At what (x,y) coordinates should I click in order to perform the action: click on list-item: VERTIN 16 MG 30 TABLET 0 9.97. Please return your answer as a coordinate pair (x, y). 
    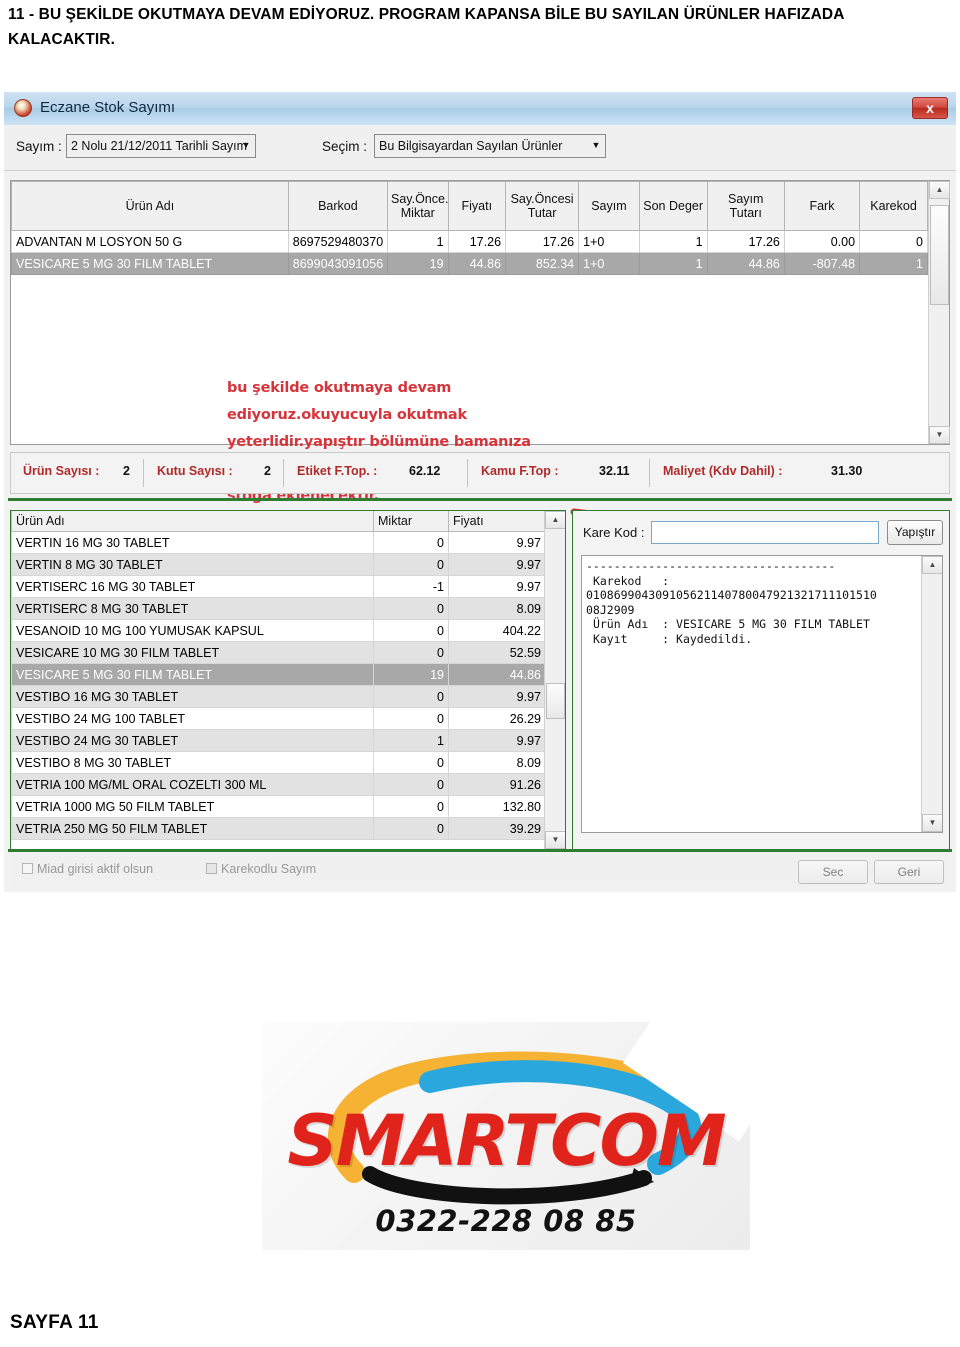
    Looking at the image, I should click on (278, 542).